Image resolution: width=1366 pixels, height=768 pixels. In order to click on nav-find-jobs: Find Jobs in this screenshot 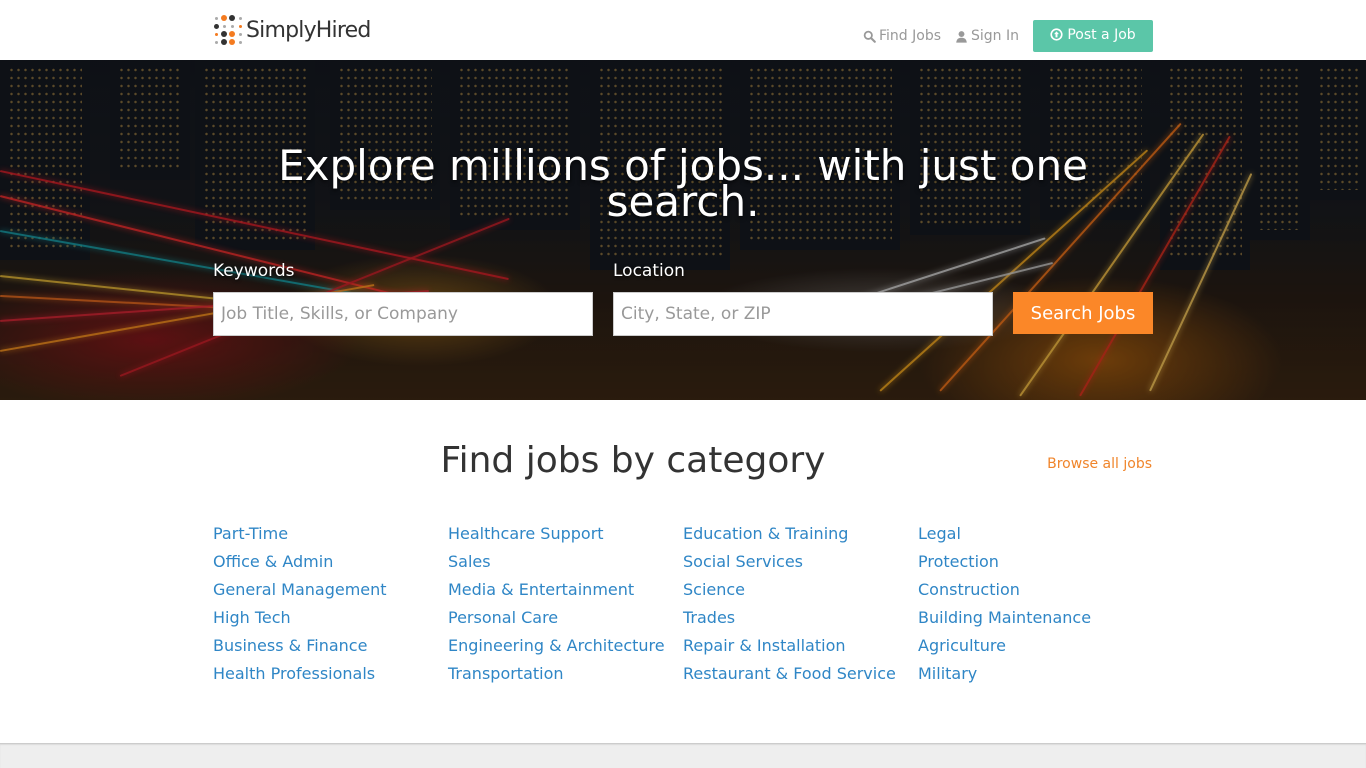, I will do `click(902, 36)`.